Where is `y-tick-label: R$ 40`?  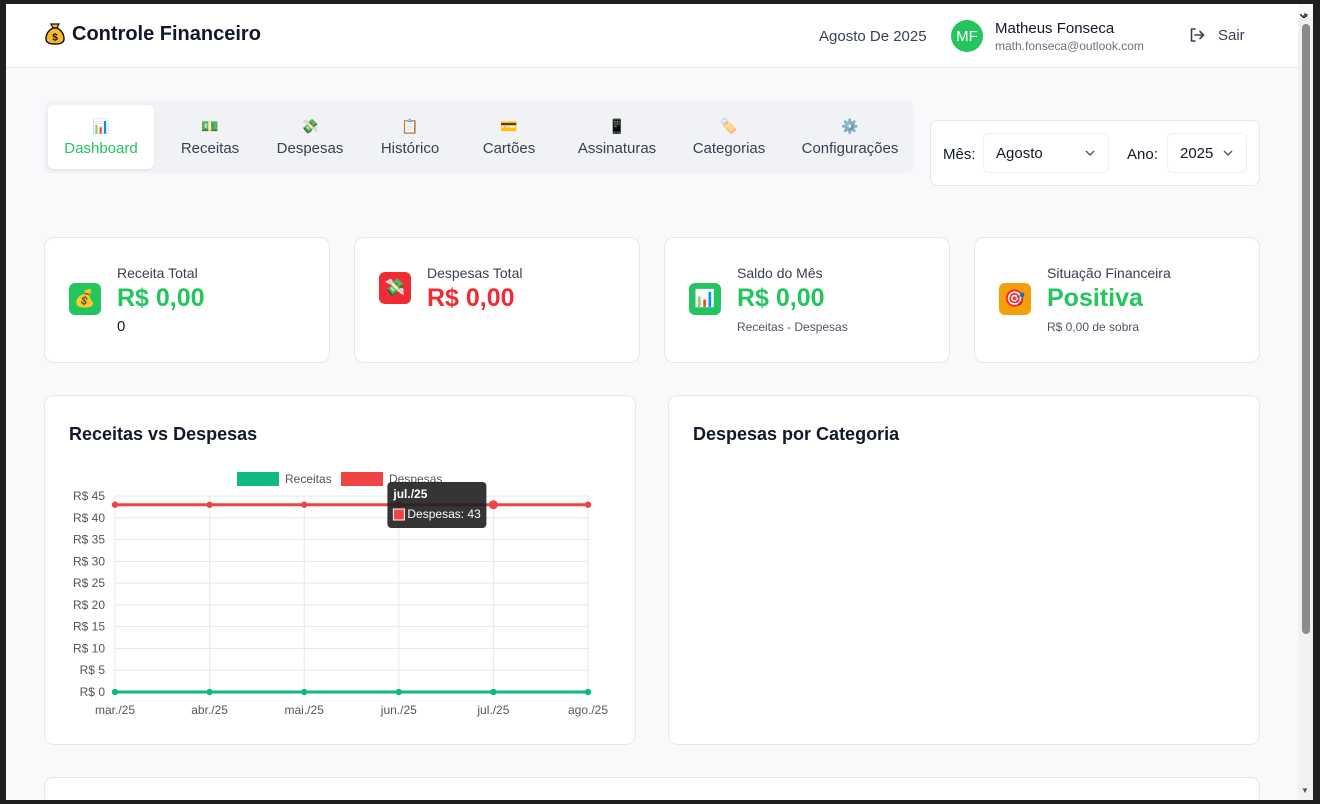 y-tick-label: R$ 40 is located at coordinates (89, 518).